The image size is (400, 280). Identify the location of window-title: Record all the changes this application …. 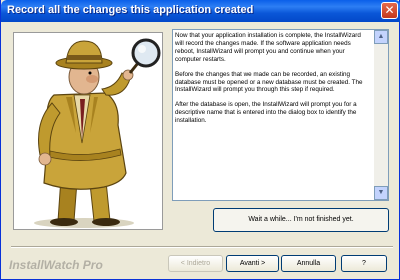
(130, 10).